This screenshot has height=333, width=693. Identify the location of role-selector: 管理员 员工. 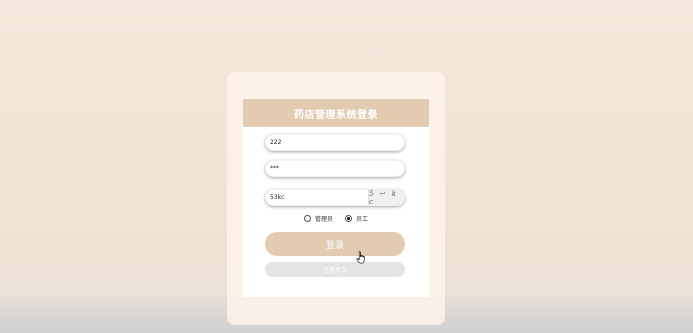
(336, 218).